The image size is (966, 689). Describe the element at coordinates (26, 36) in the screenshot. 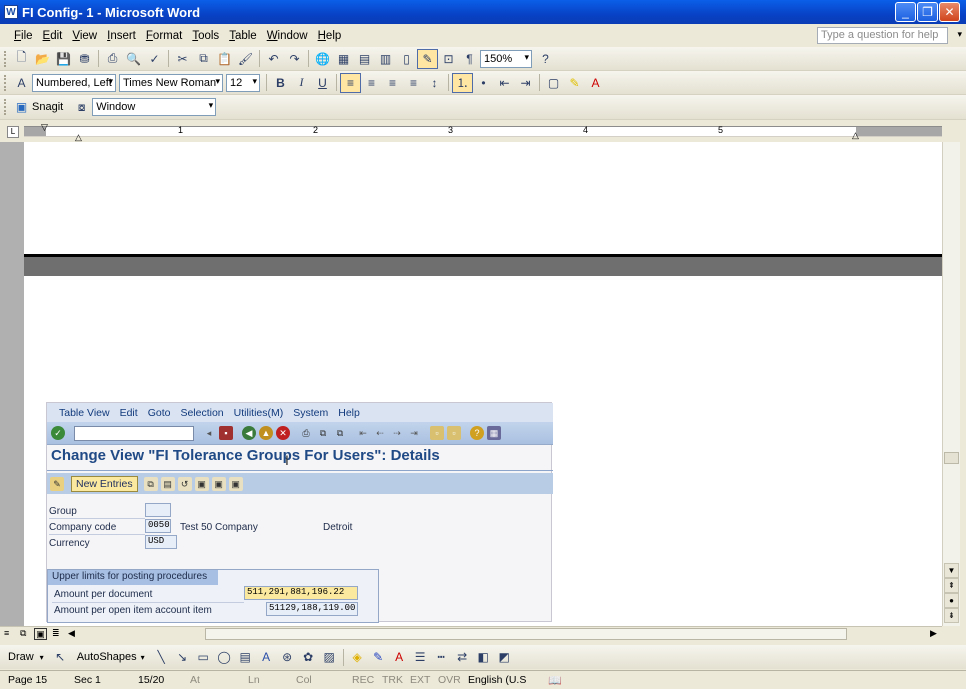

I see `menu-file: File` at that location.